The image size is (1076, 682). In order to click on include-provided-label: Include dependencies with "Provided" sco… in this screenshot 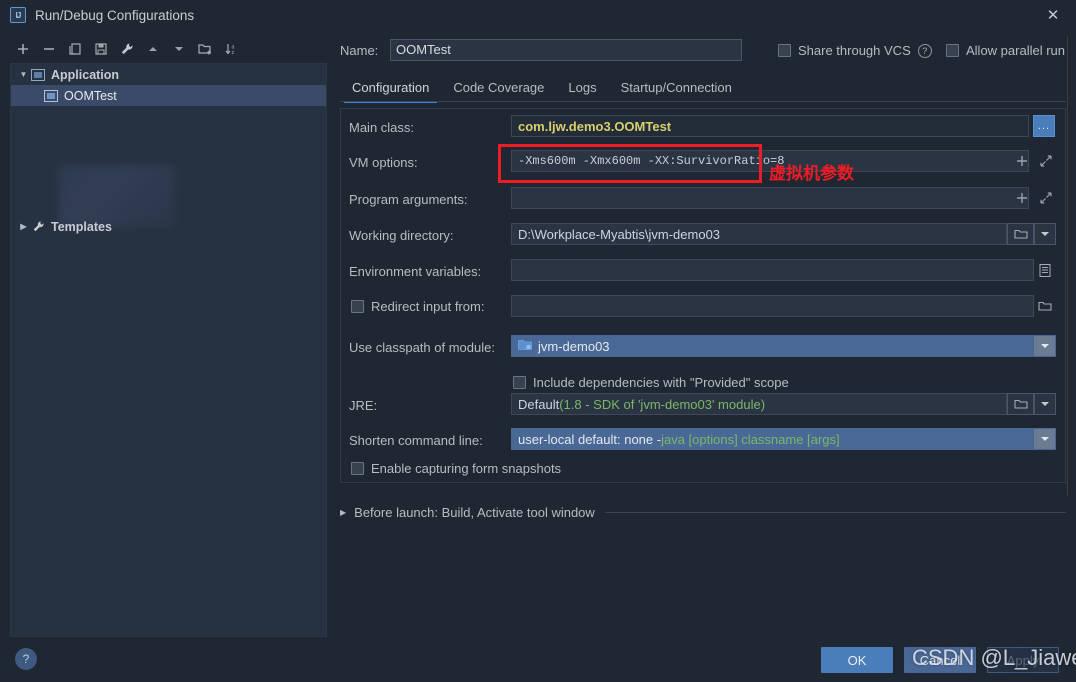, I will do `click(661, 382)`.